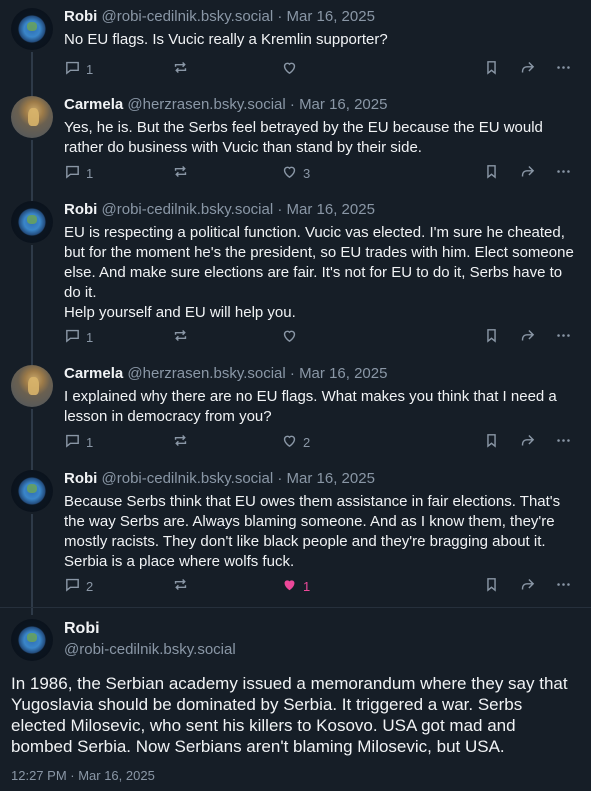 This screenshot has width=591, height=791. Describe the element at coordinates (307, 173) in the screenshot. I see `like-count: 3` at that location.